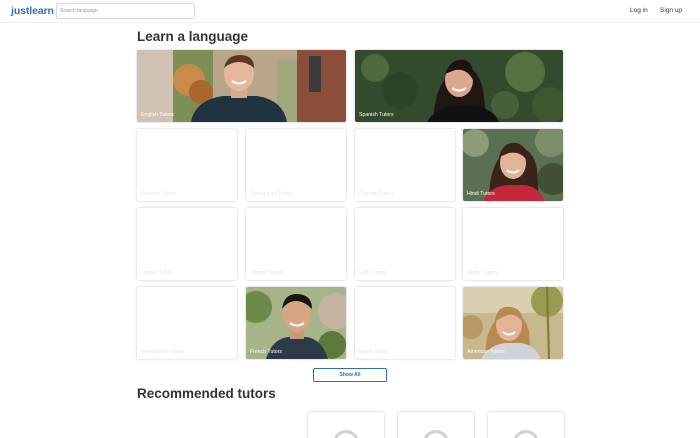  I want to click on card-label: Vietnamese Tutors, so click(163, 352).